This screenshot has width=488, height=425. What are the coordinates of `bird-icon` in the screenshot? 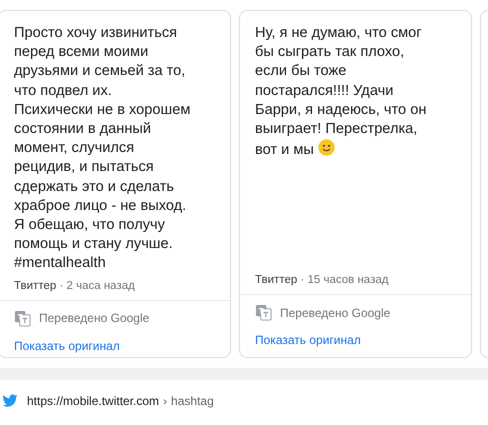 It's located at (10, 401).